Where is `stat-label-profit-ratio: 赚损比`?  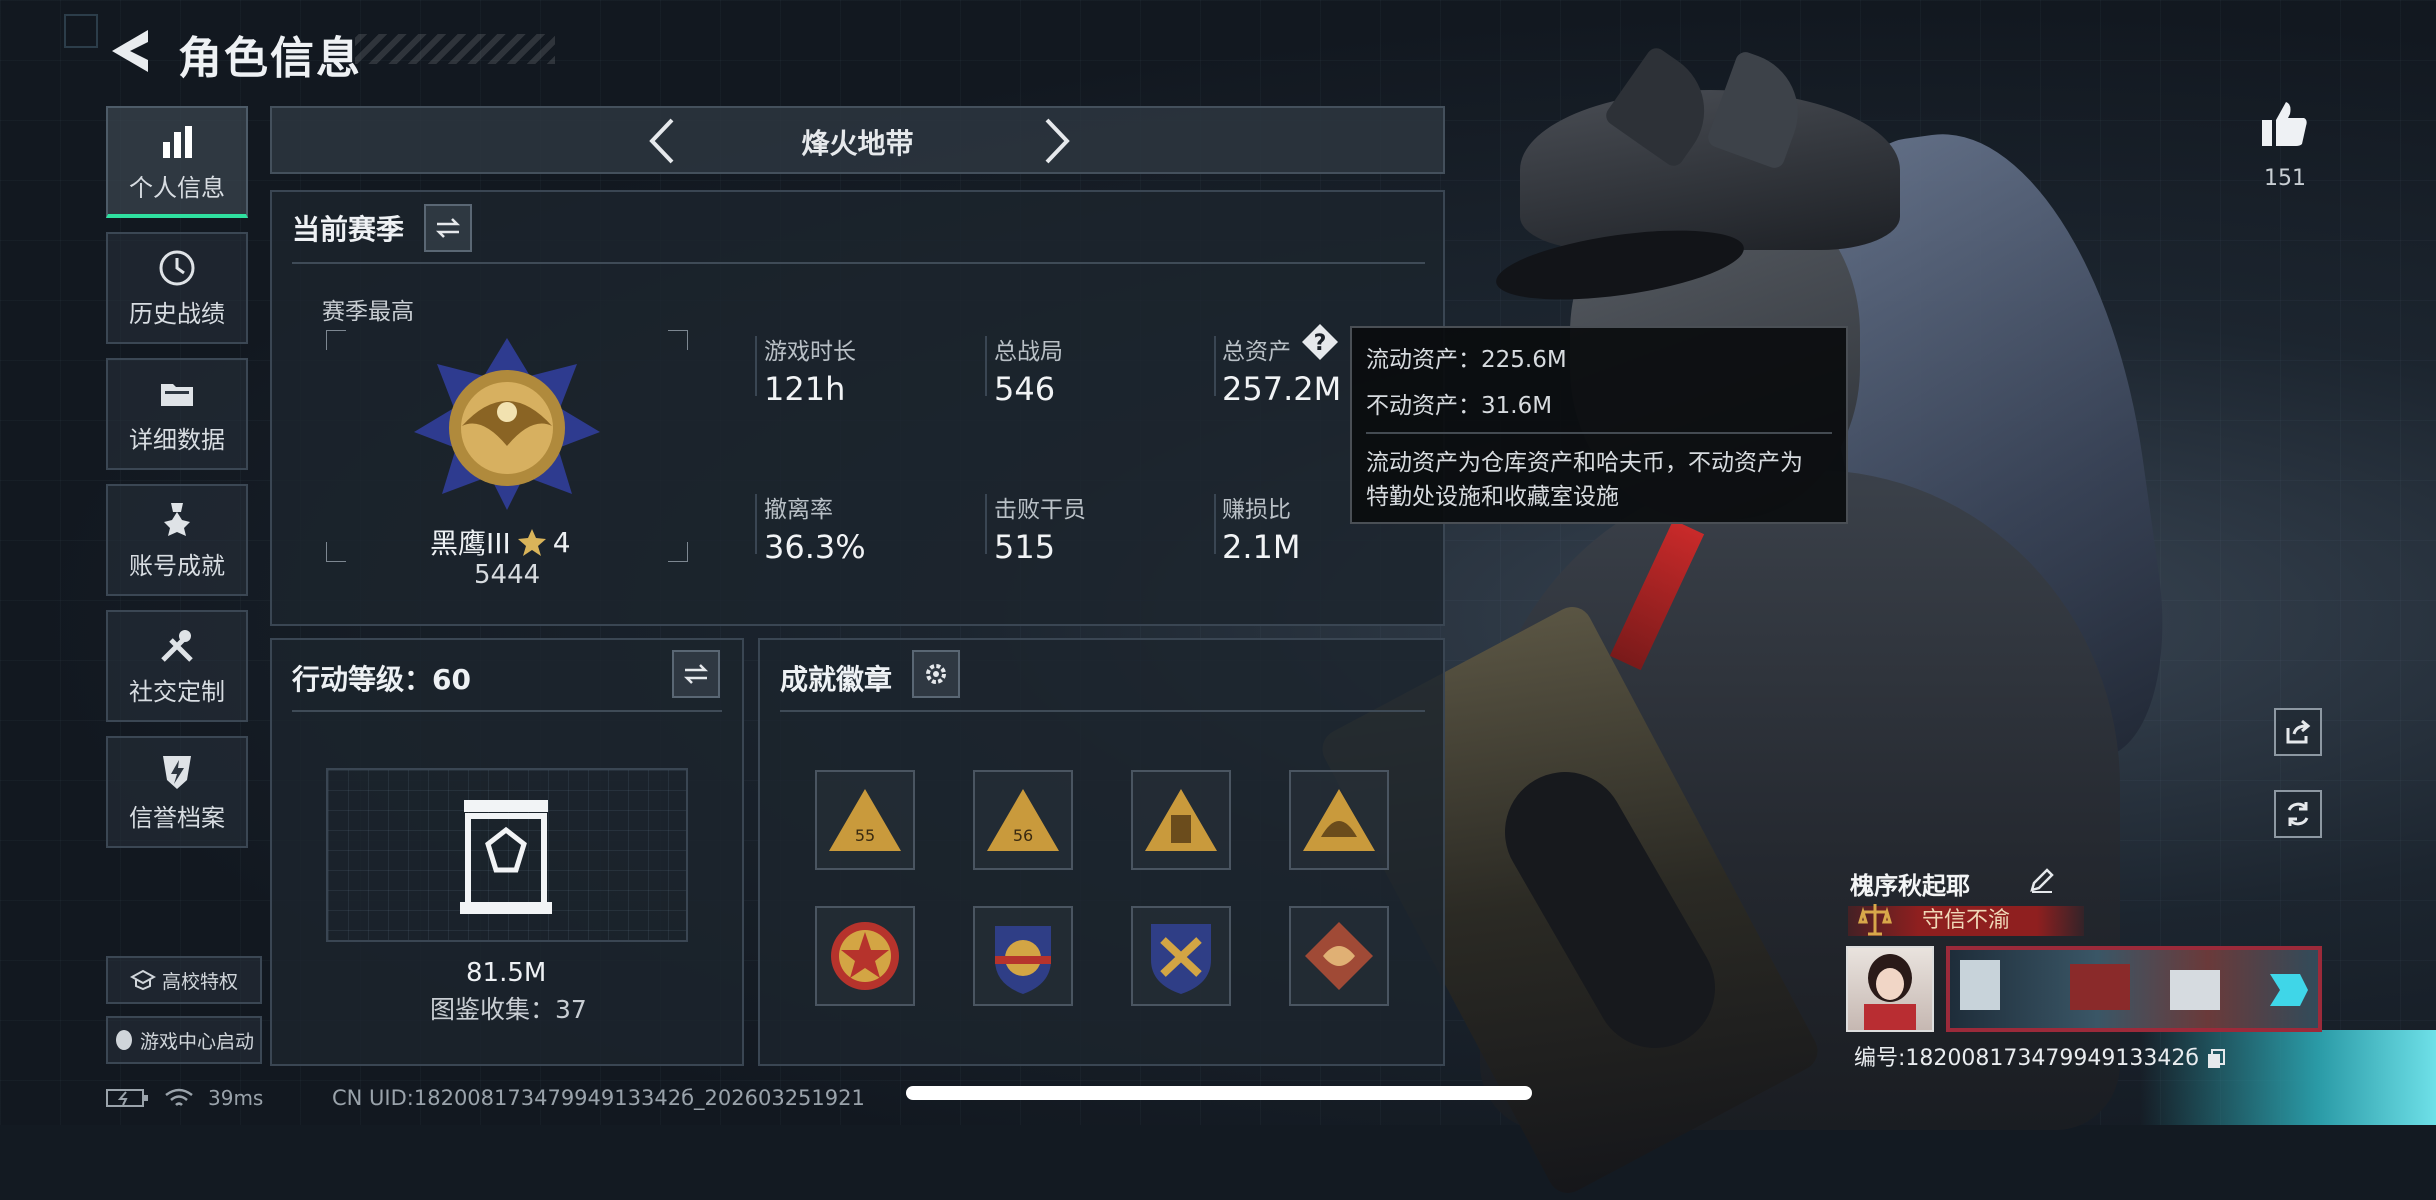
stat-label-profit-ratio: 赚损比 is located at coordinates (1256, 510).